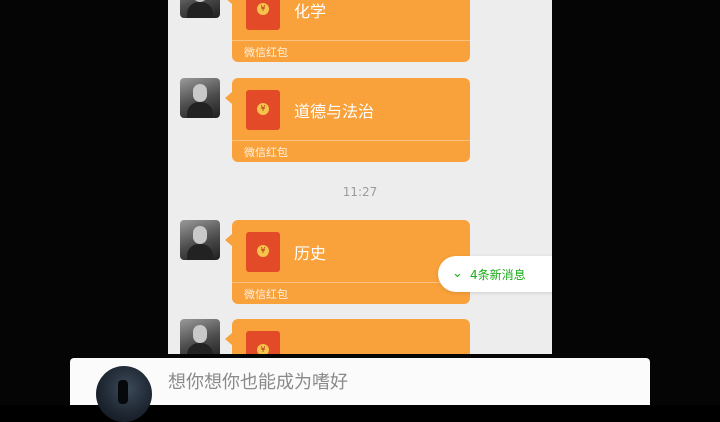  What do you see at coordinates (347, 262) in the screenshot?
I see `red-packet-bubble: ¥ 历史 微信红包` at bounding box center [347, 262].